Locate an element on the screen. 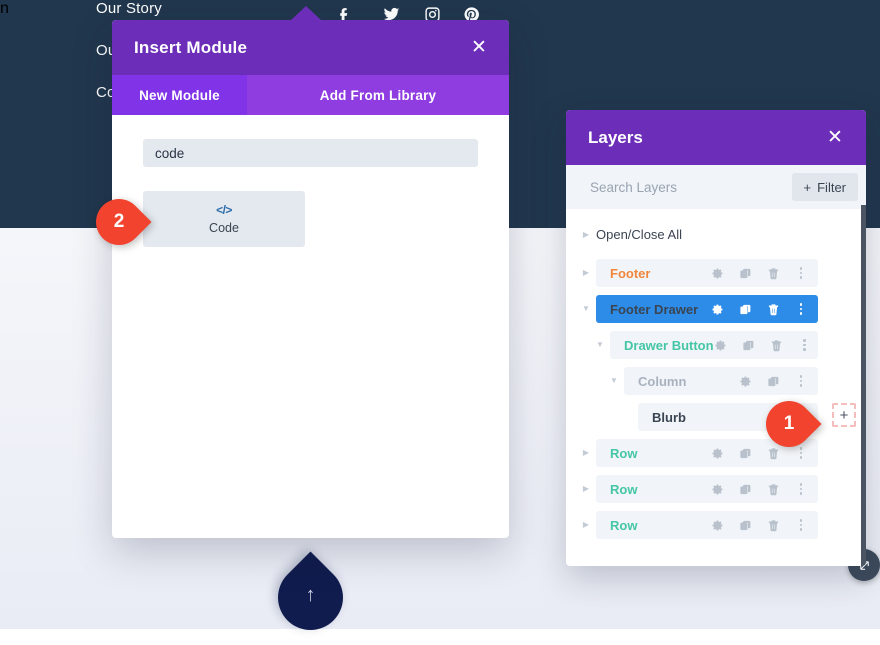 The width and height of the screenshot is (880, 645). search-layers-input is located at coordinates (680, 187).